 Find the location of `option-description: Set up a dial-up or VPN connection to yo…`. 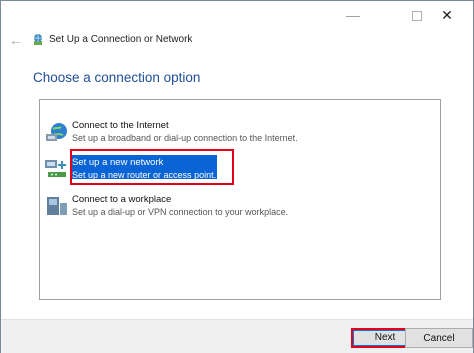

option-description: Set up a dial-up or VPN connection to yo… is located at coordinates (180, 212).